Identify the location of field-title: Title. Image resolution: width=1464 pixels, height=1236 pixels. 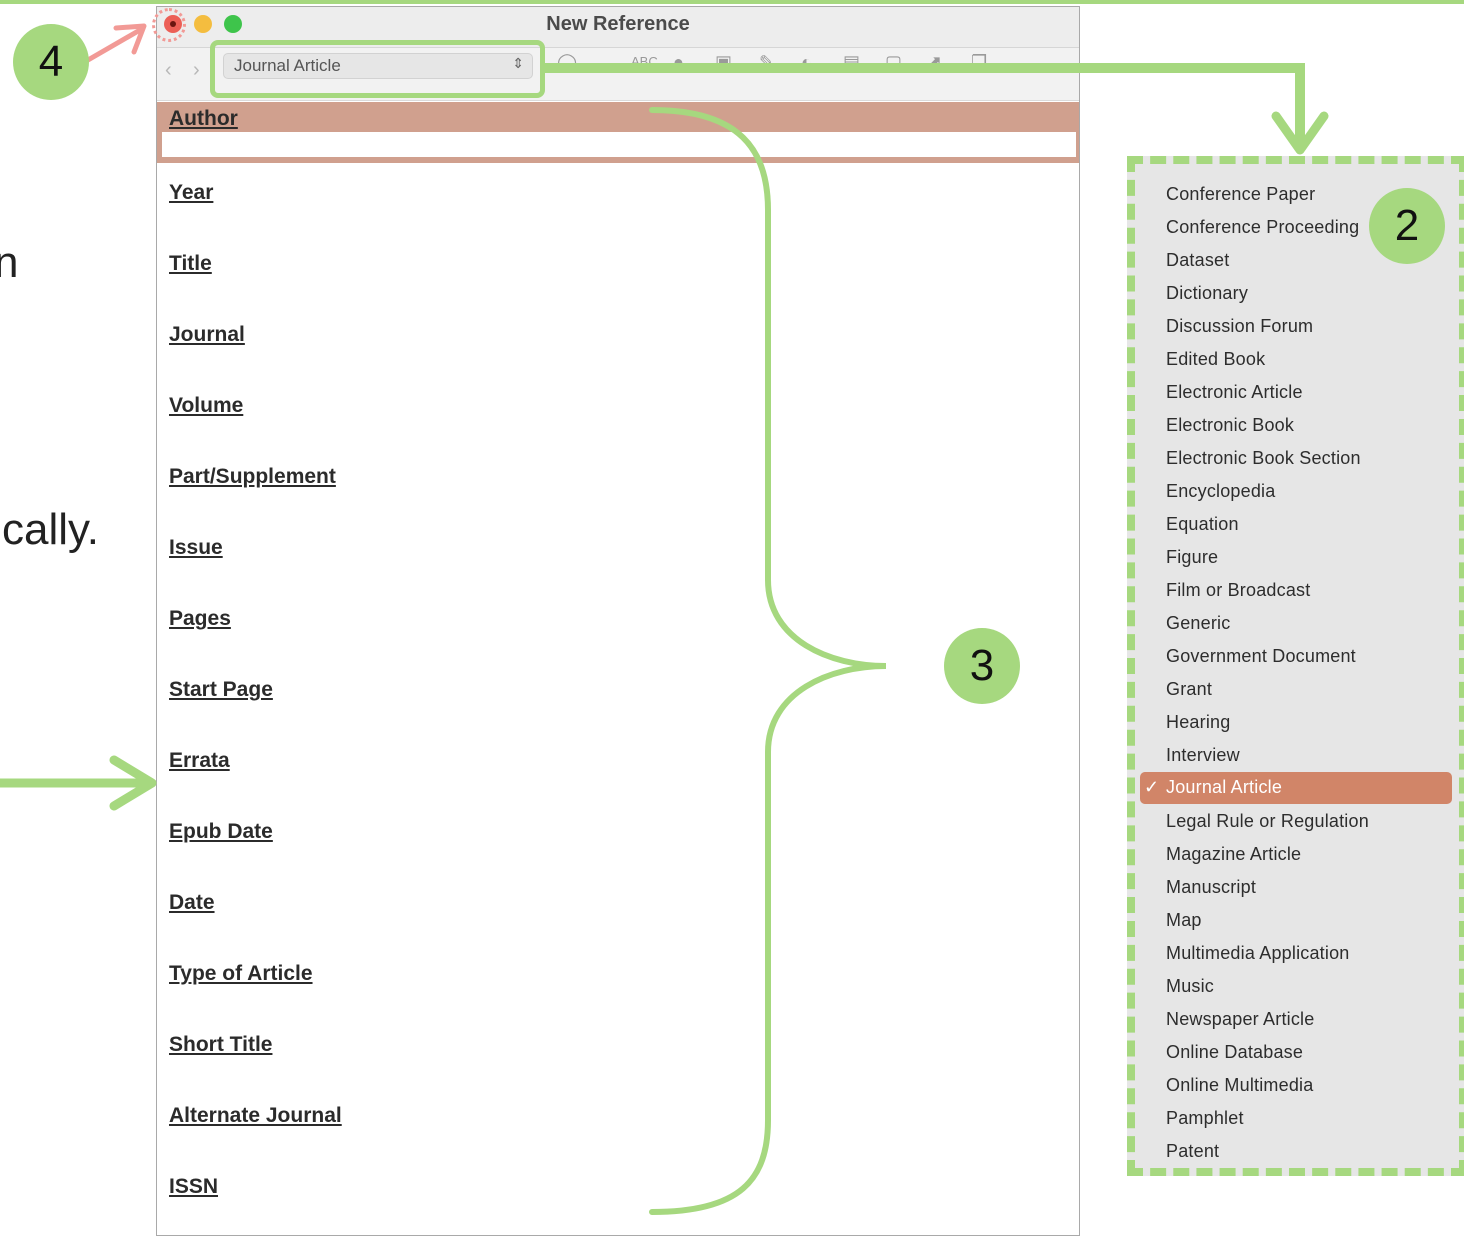
(618, 273).